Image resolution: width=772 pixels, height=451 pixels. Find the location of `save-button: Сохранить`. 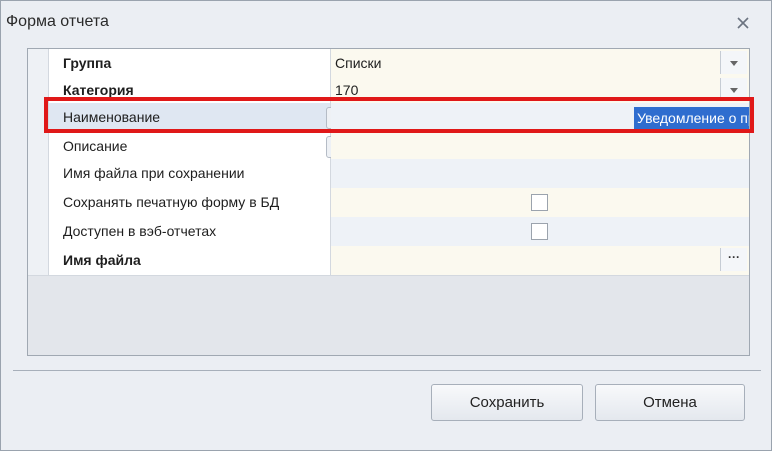

save-button: Сохранить is located at coordinates (507, 402).